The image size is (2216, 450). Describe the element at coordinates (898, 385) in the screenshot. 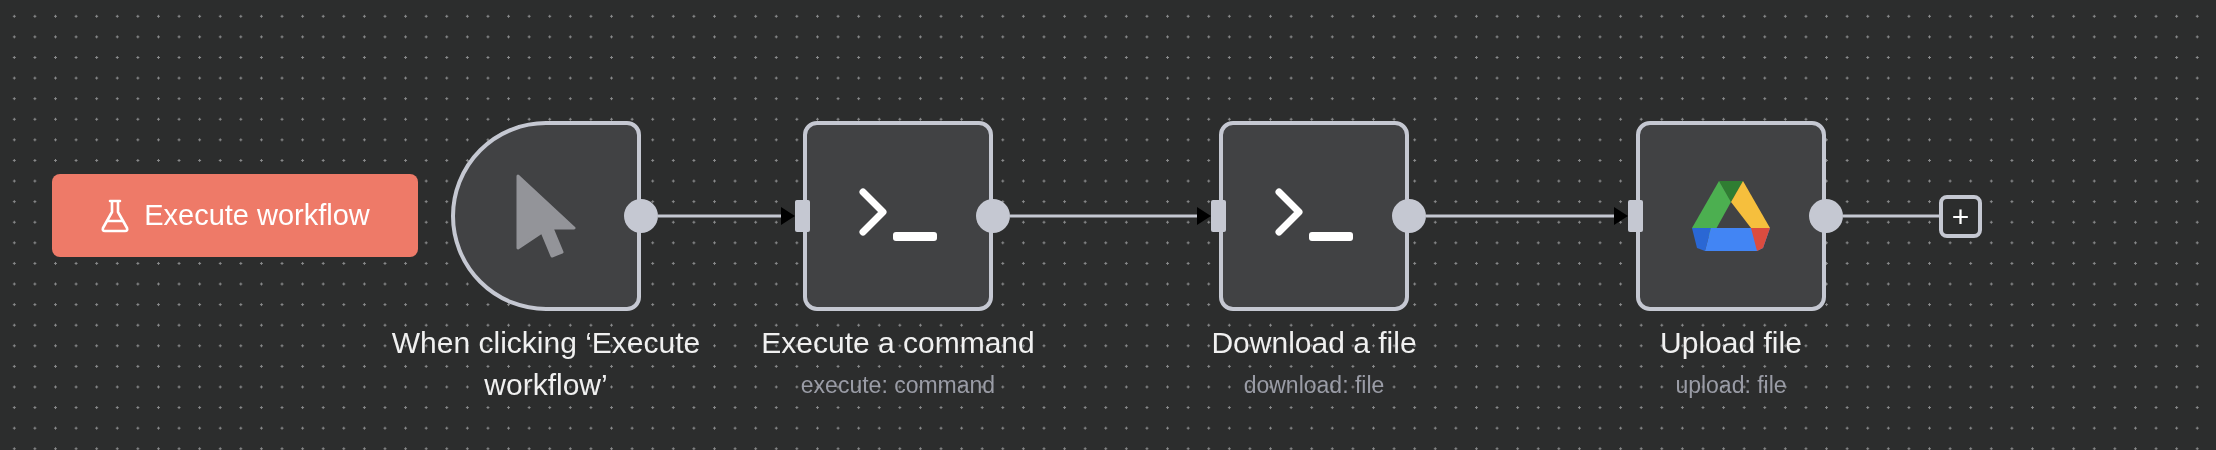

I see `node-subtitle: execute: command` at that location.